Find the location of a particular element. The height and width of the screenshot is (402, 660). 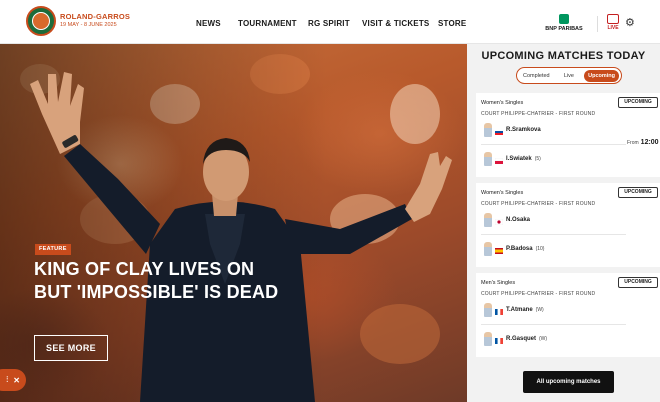

match-time: From 12:00 is located at coordinates (643, 142).